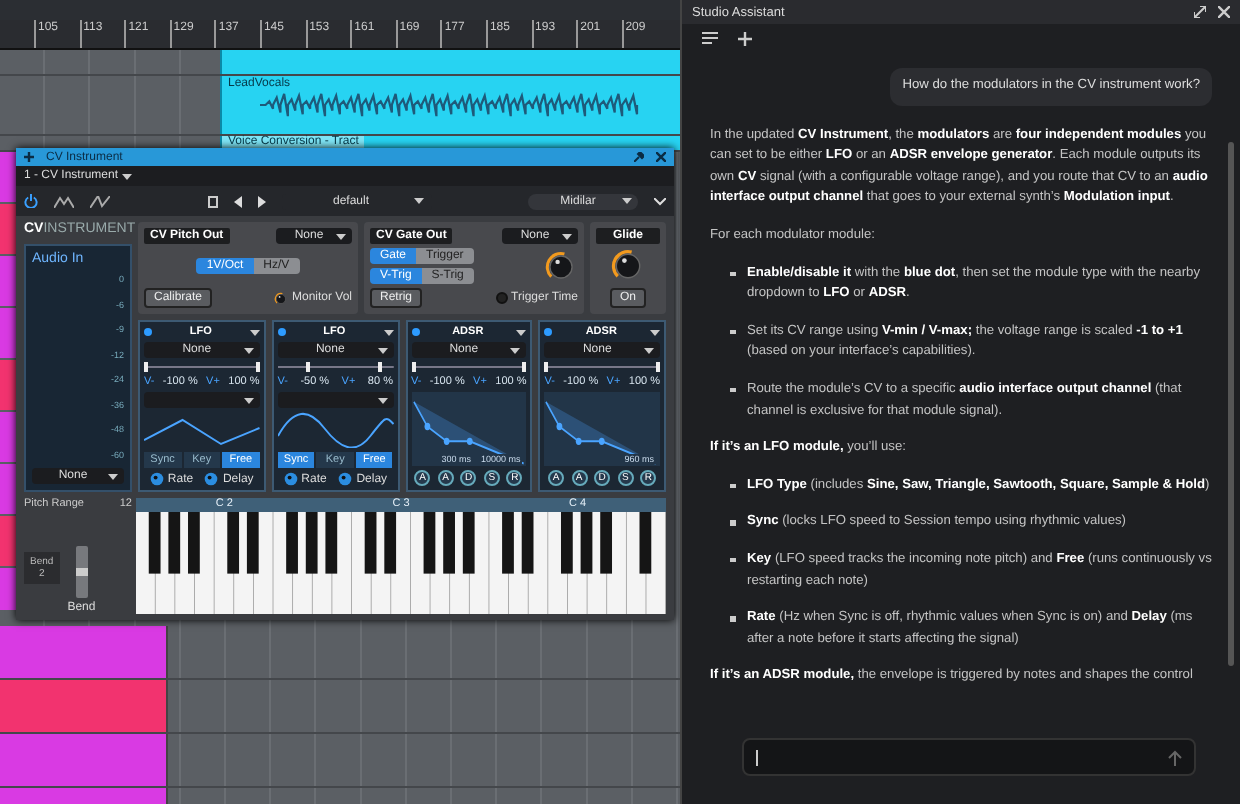 The image size is (1240, 804). I want to click on send-arrow-icon, so click(1175, 757).